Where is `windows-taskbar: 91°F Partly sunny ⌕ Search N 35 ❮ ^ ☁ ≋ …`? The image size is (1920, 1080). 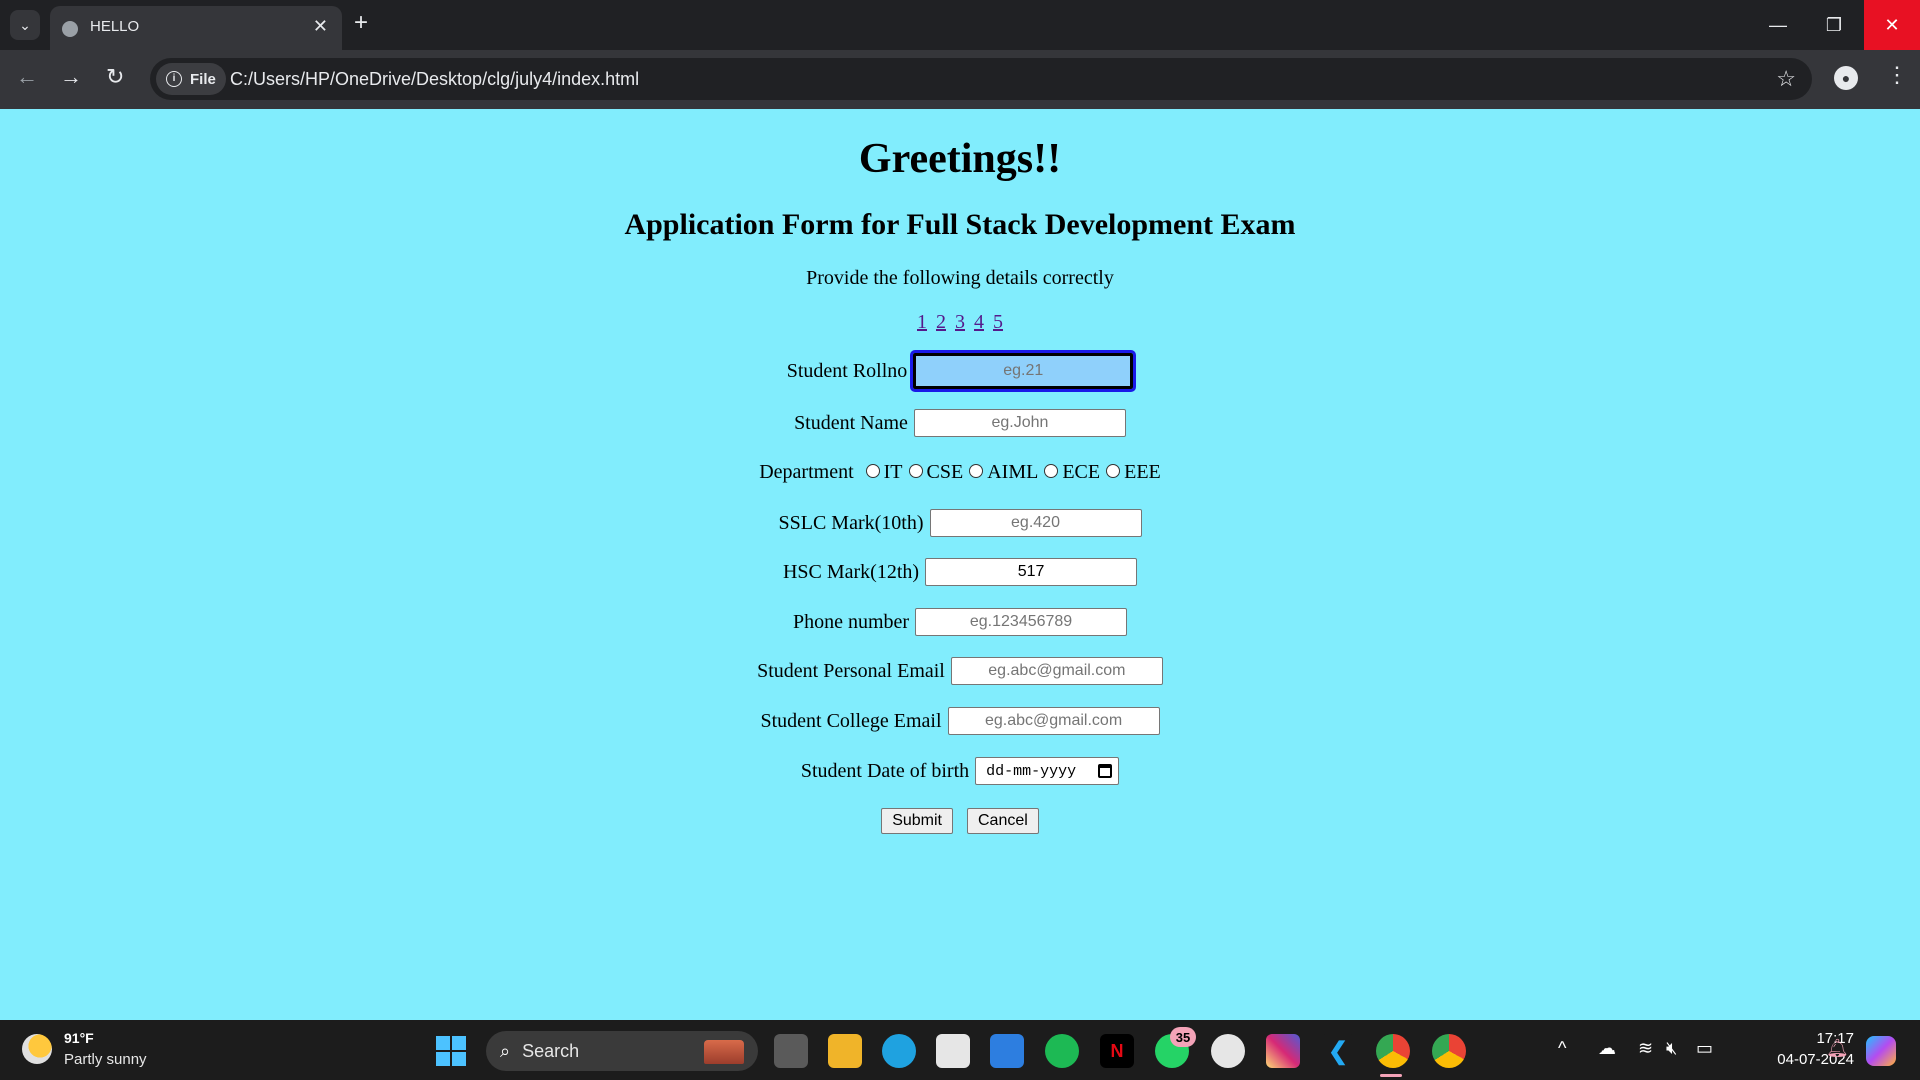 windows-taskbar: 91°F Partly sunny ⌕ Search N 35 ❮ ^ ☁ ≋ … is located at coordinates (960, 1050).